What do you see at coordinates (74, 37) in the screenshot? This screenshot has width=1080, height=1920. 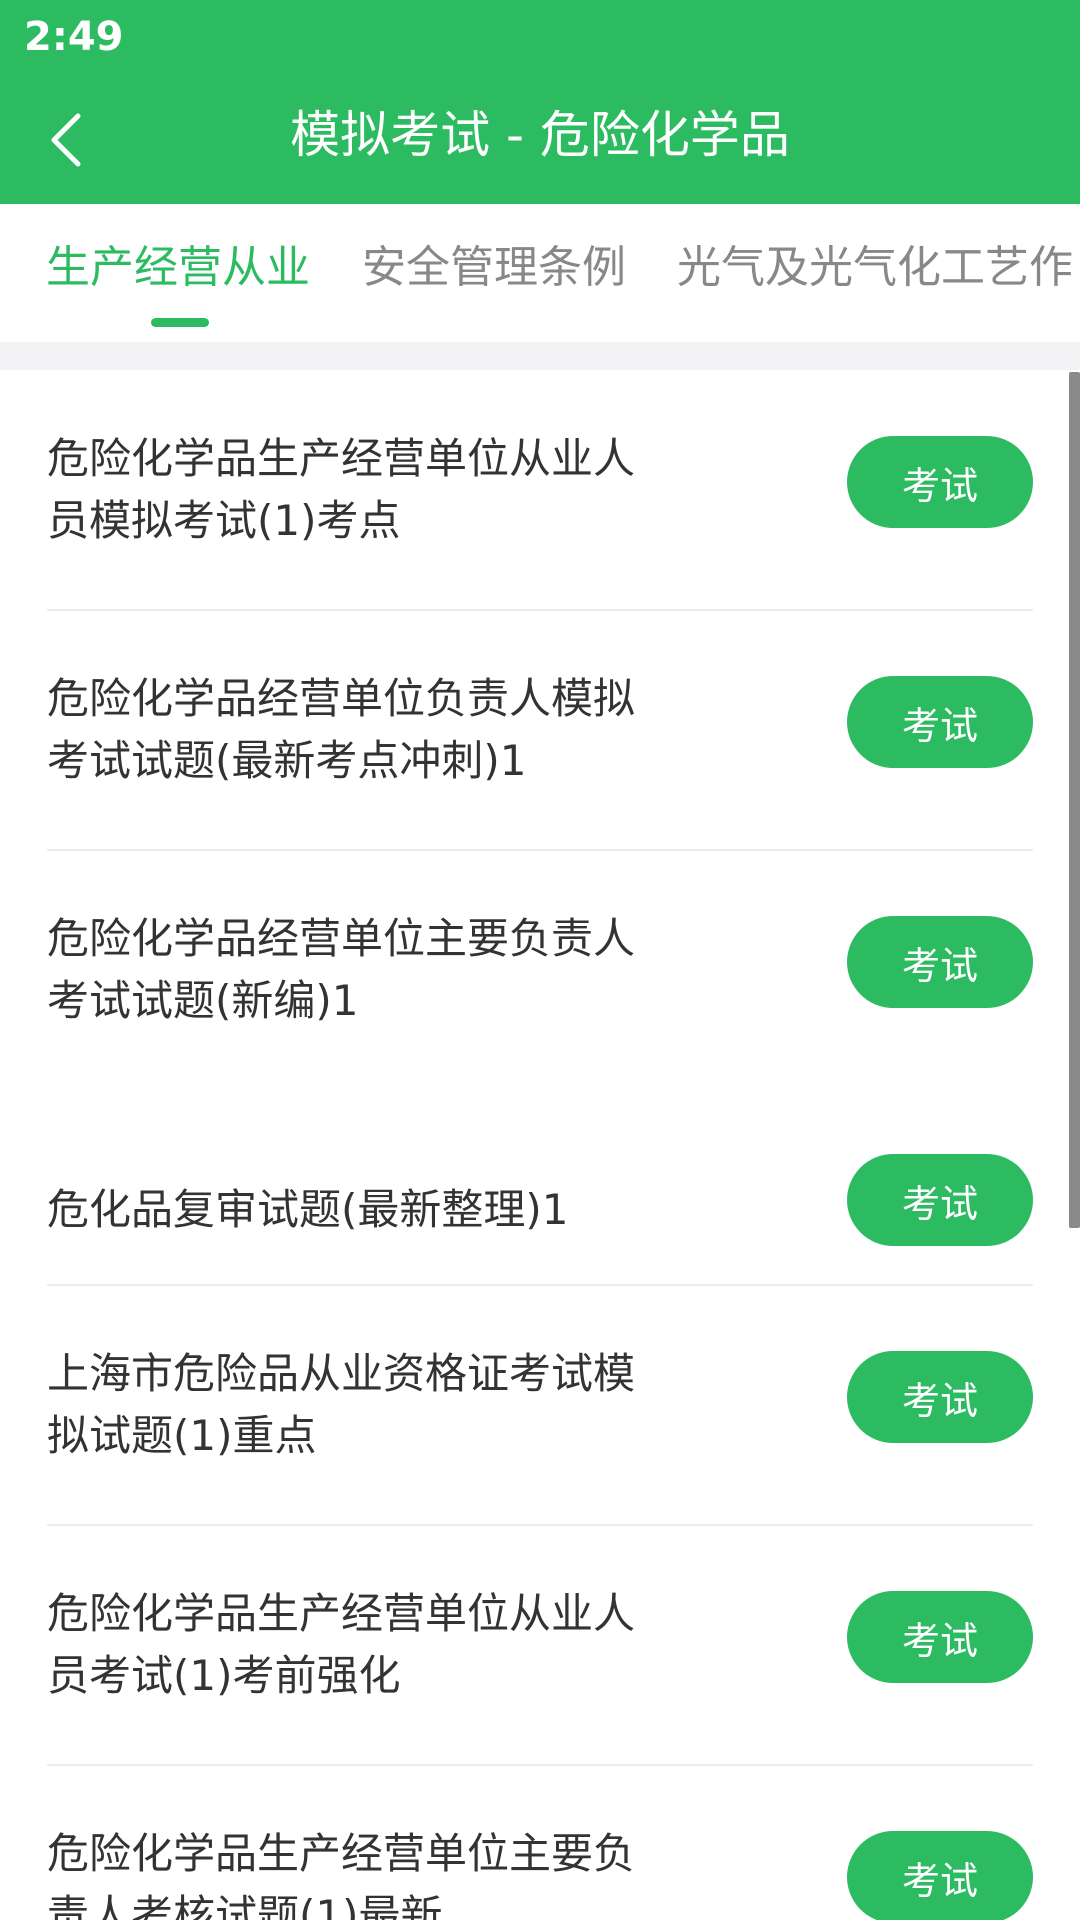 I see `status-bar-time: 2:49` at bounding box center [74, 37].